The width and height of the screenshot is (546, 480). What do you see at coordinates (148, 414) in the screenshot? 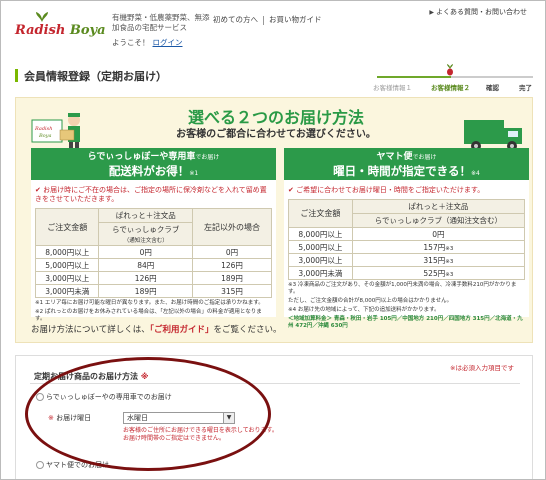
I see `annotation-ellipse` at bounding box center [148, 414].